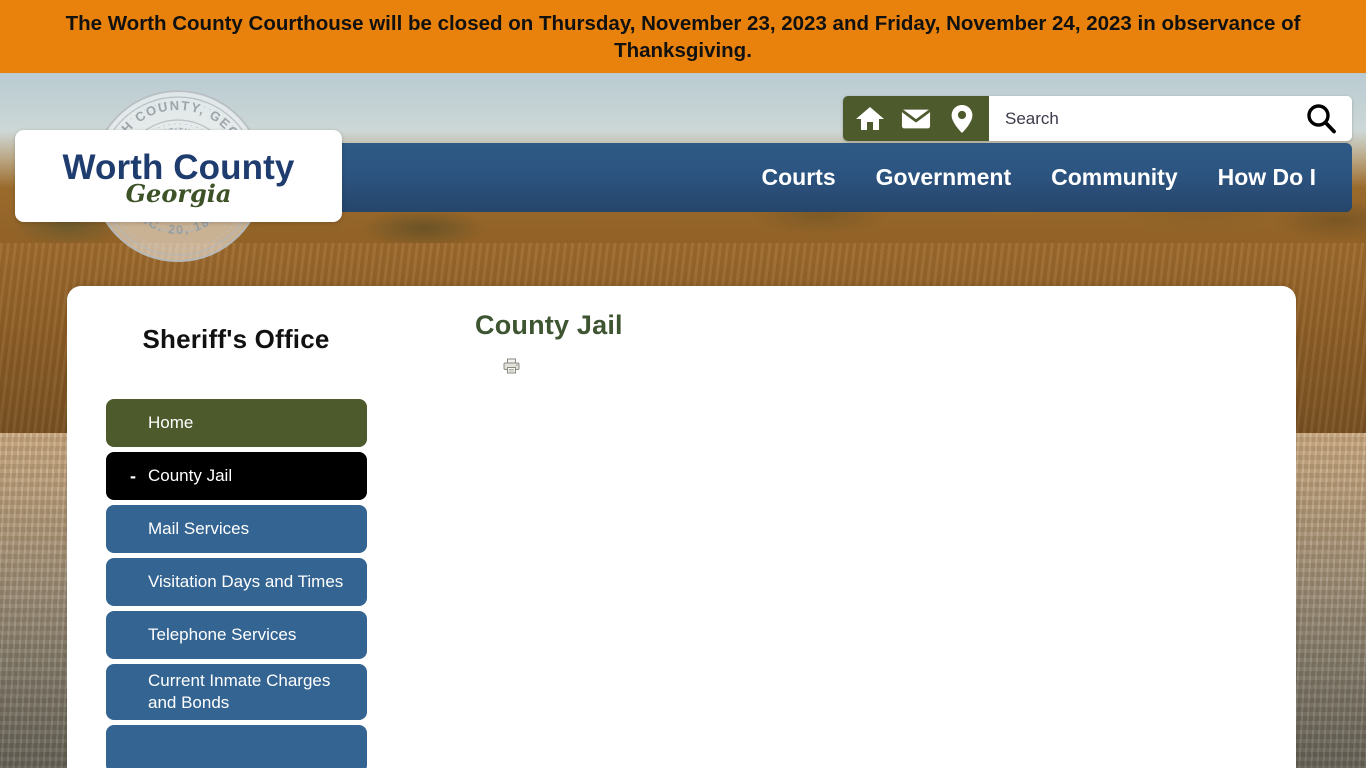  What do you see at coordinates (870, 119) in the screenshot?
I see `home-icon` at bounding box center [870, 119].